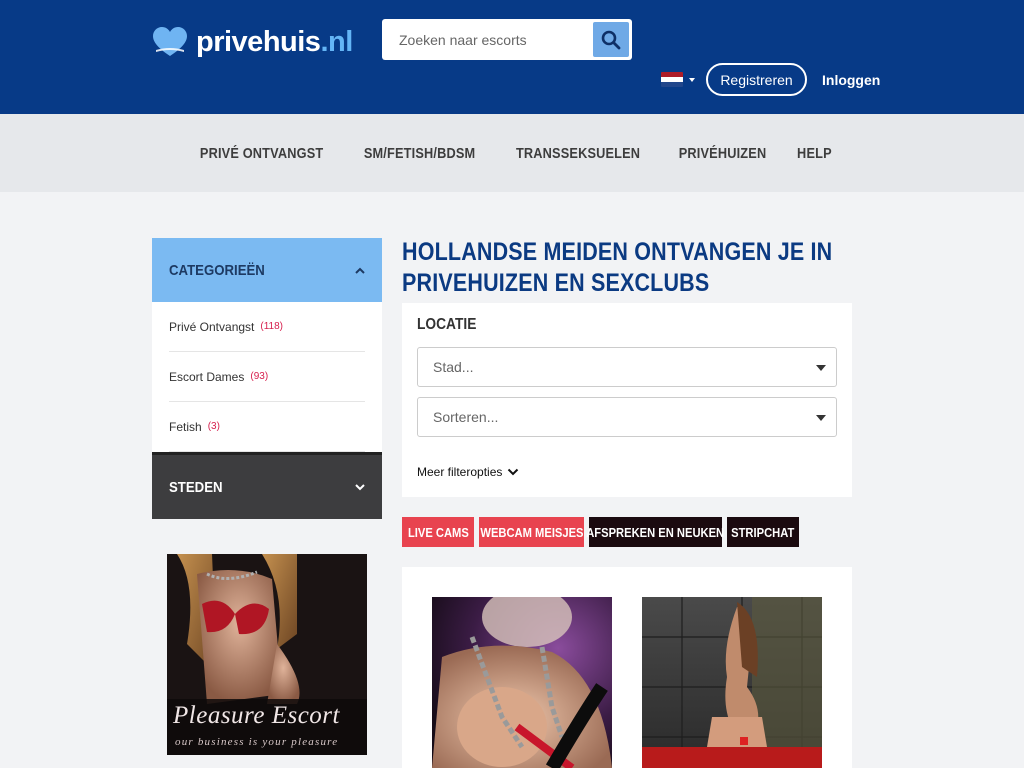 This screenshot has height=768, width=1024. Describe the element at coordinates (256, 715) in the screenshot. I see `ad-brand: Pleasure Escort` at that location.